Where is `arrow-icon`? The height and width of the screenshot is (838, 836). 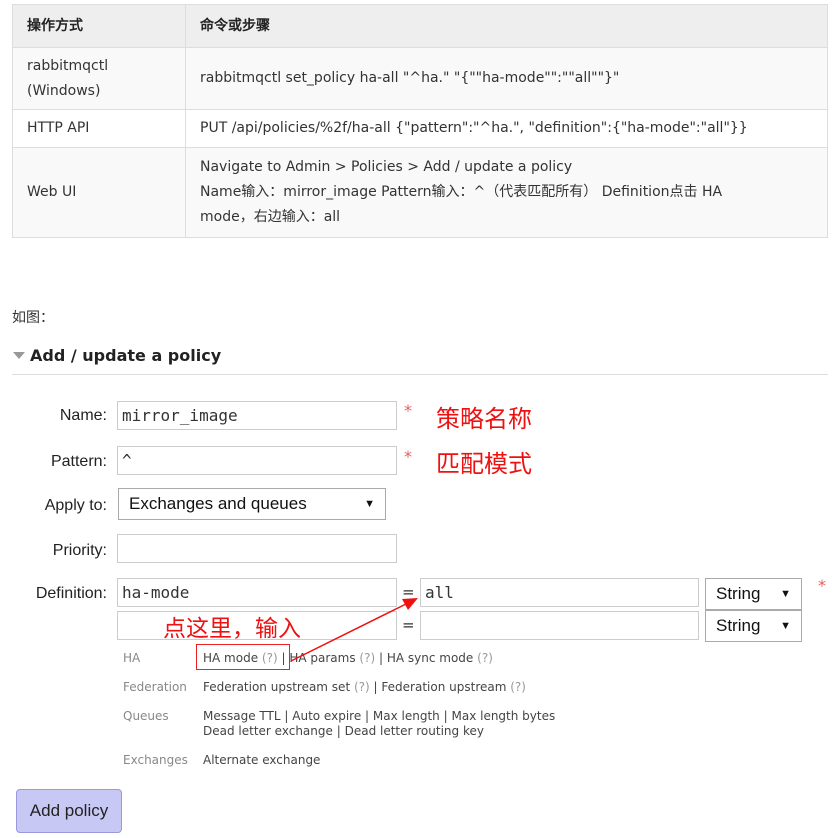
arrow-icon is located at coordinates (354, 630).